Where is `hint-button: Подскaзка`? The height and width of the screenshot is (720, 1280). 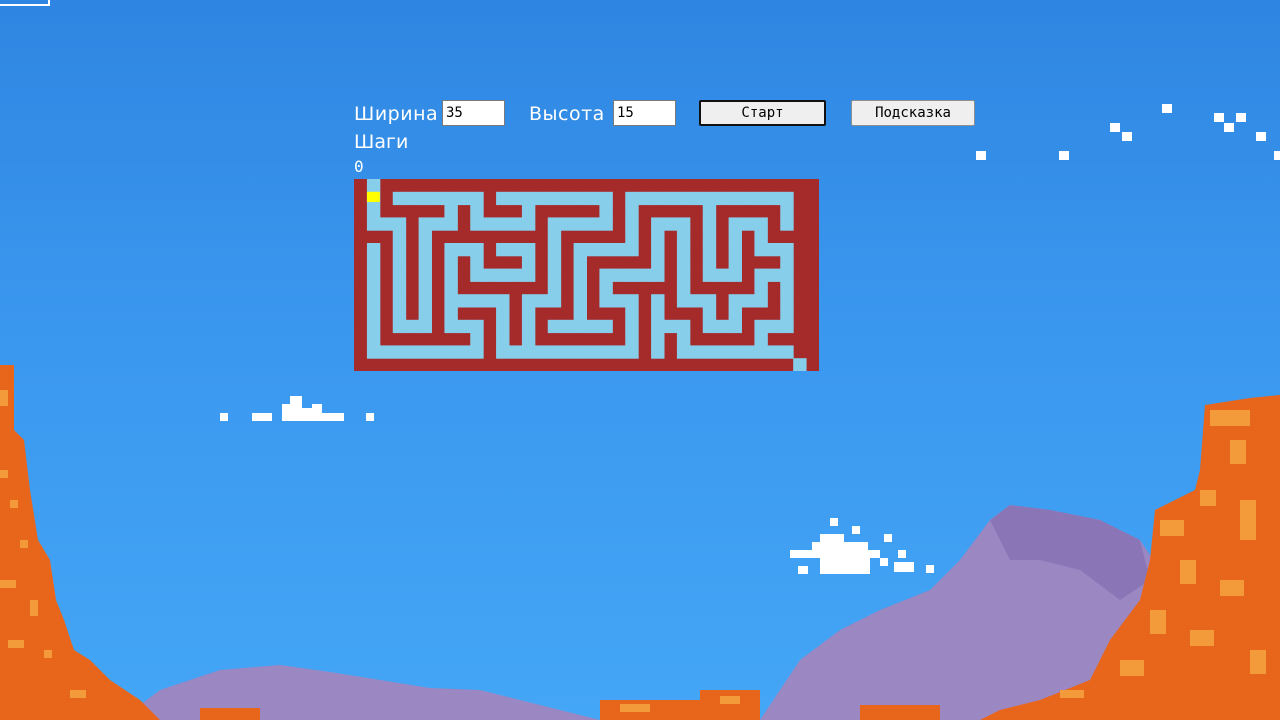
hint-button: Подскaзка is located at coordinates (913, 113).